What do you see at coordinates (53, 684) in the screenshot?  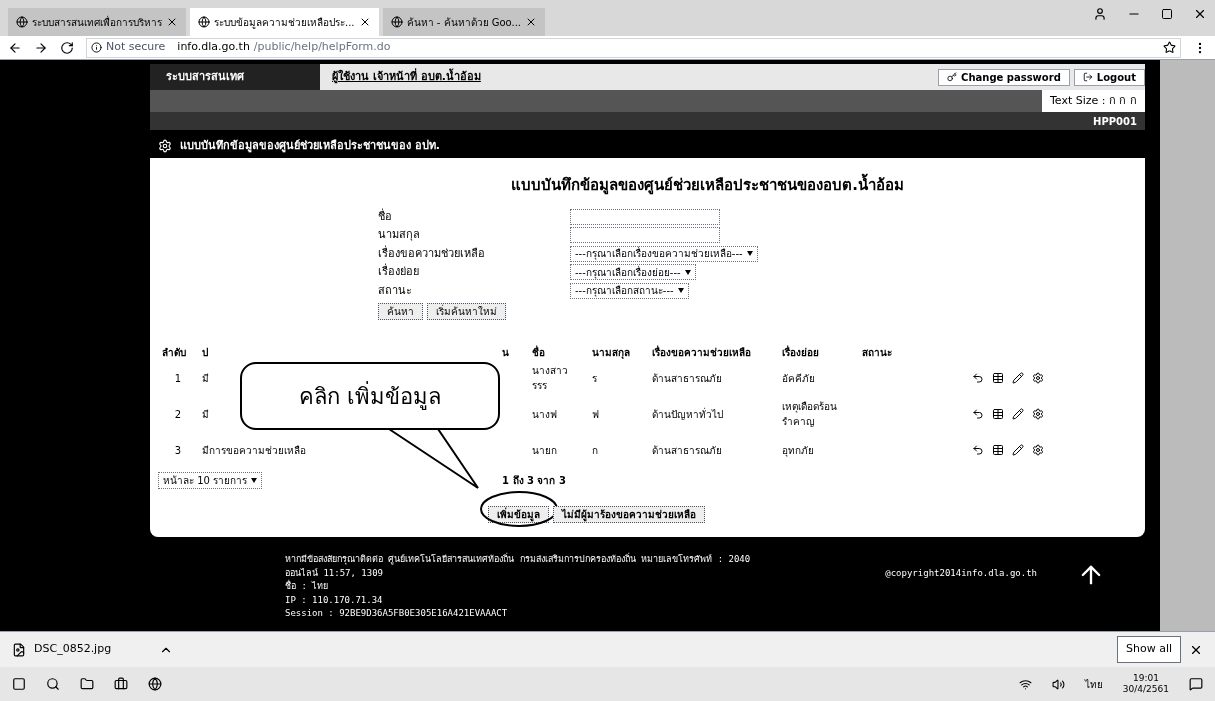 I see `search-icon` at bounding box center [53, 684].